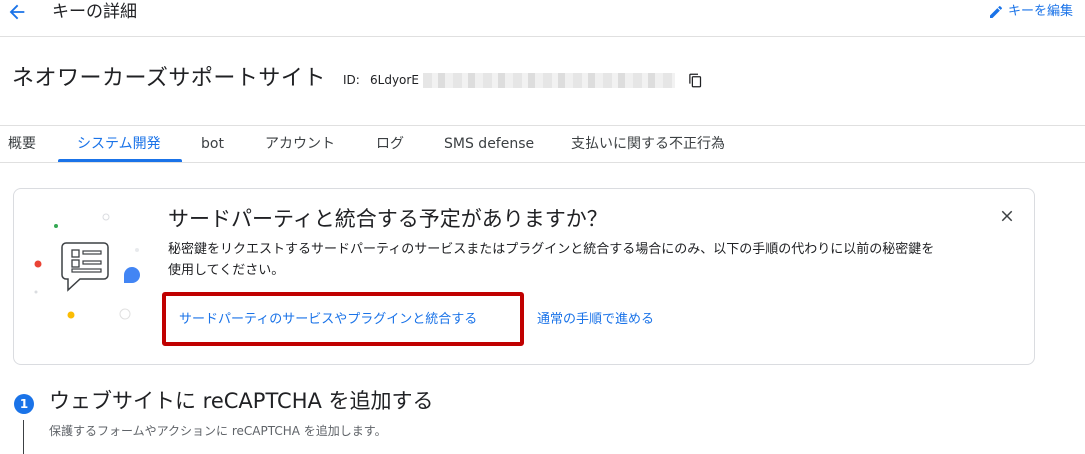 The height and width of the screenshot is (454, 1085). I want to click on id-value: 6LdyorE, so click(394, 80).